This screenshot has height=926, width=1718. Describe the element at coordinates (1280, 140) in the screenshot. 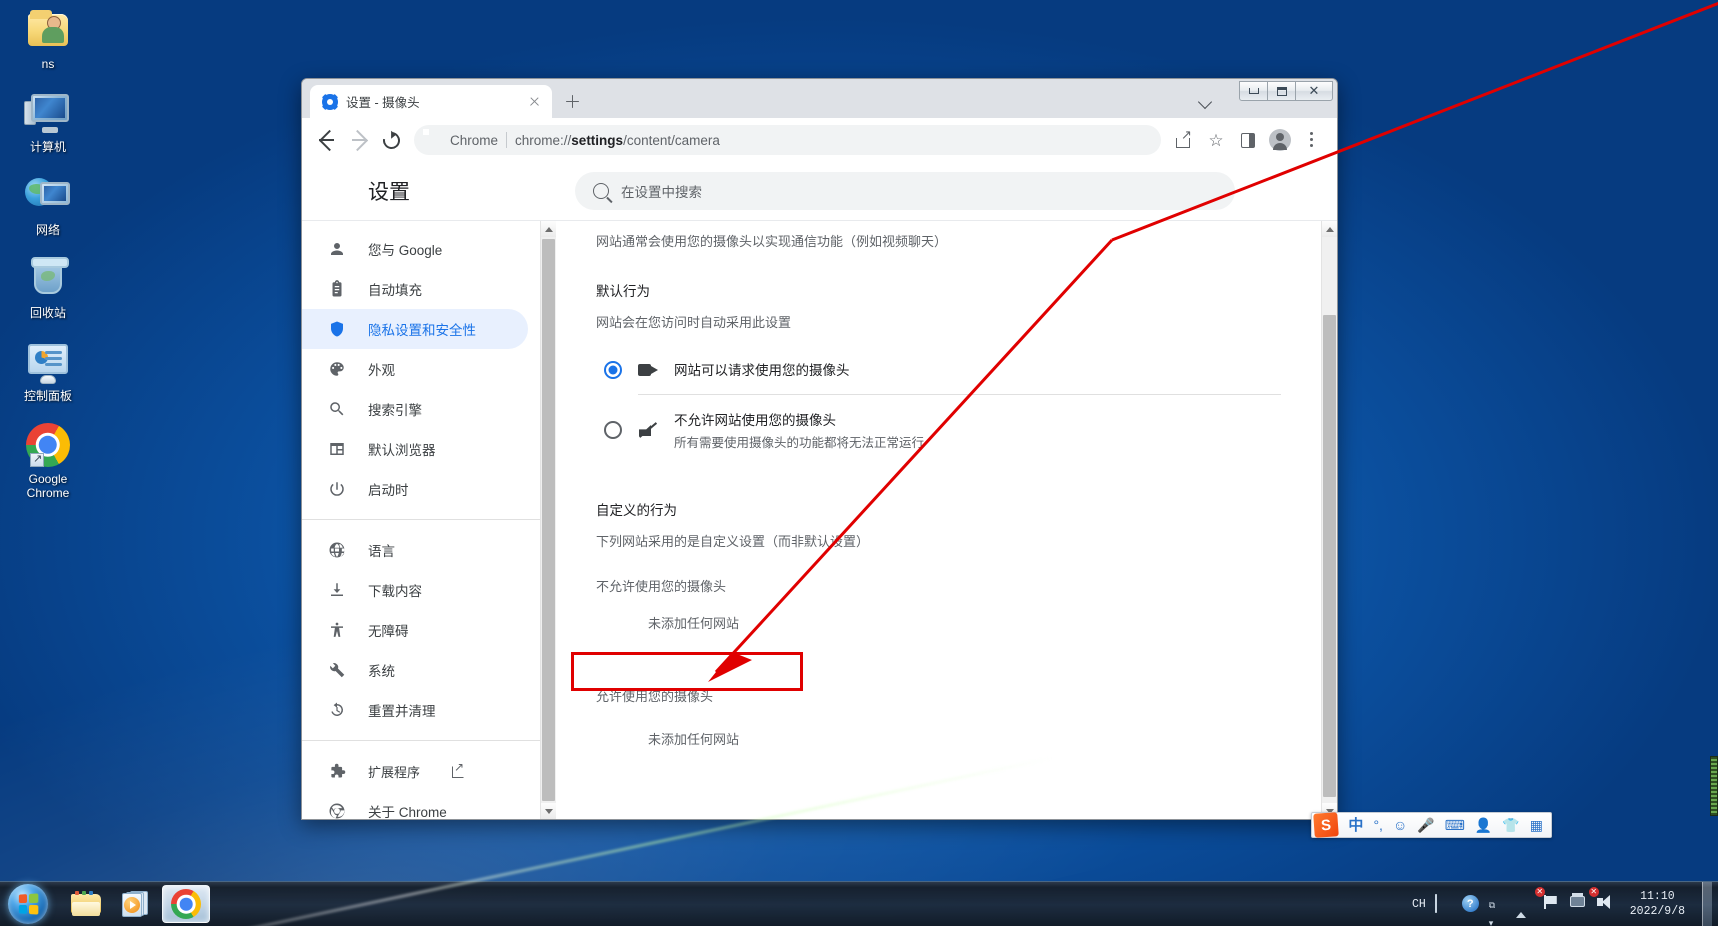

I see `profile-avatar-icon` at that location.